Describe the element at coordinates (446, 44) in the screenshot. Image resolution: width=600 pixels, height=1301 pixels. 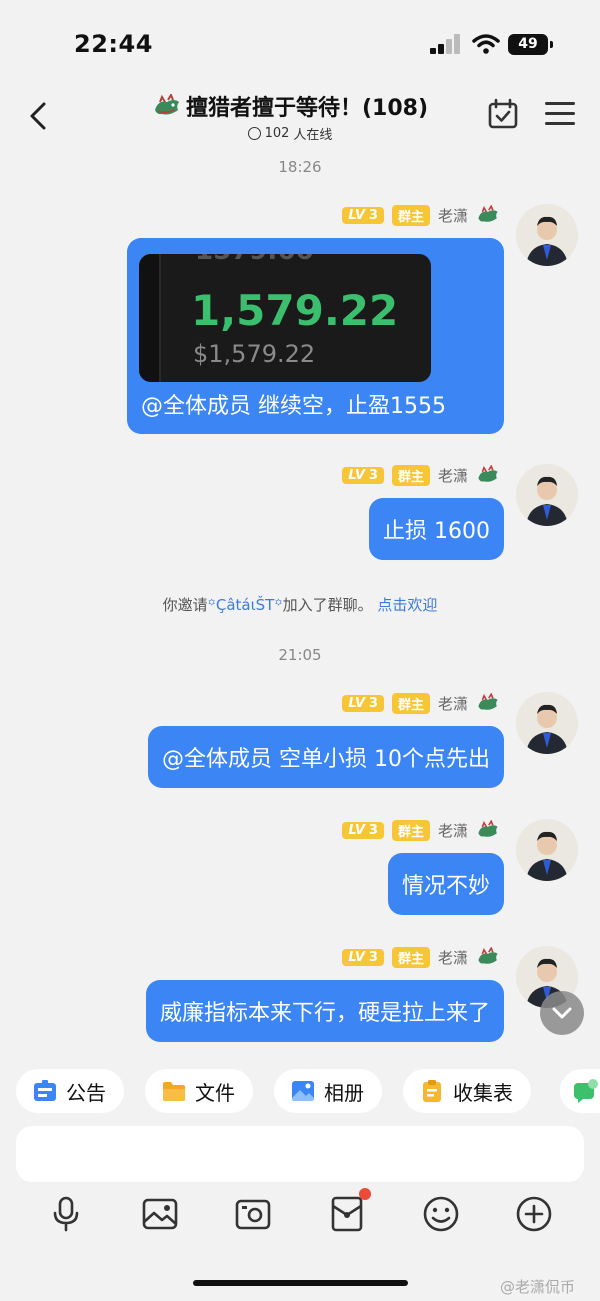
I see `signal-icon` at that location.